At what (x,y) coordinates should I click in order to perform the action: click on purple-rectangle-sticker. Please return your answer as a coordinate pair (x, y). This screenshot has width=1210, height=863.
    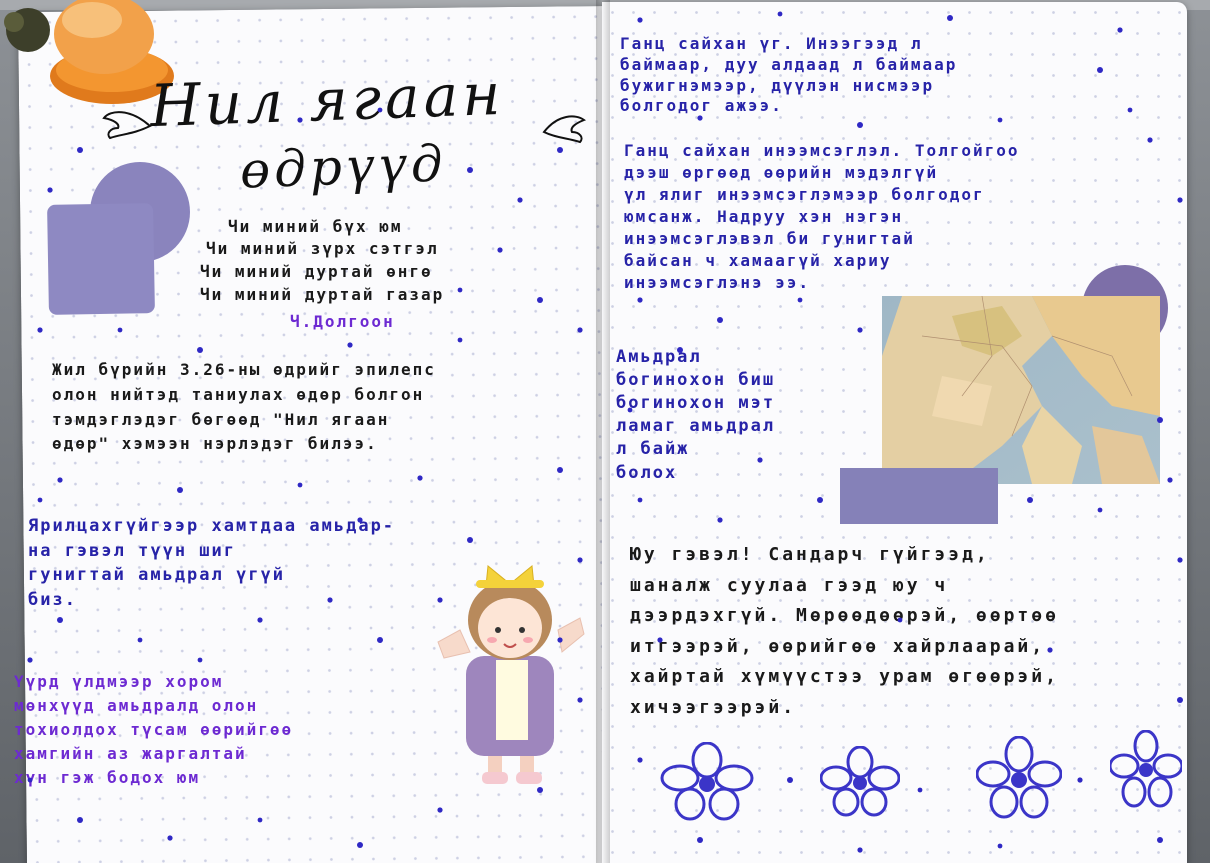
    Looking at the image, I should click on (919, 496).